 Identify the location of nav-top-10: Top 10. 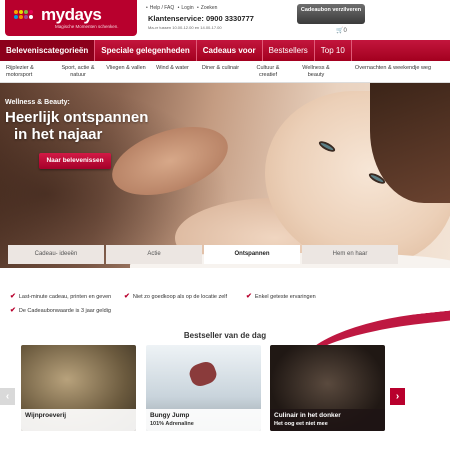
(333, 50).